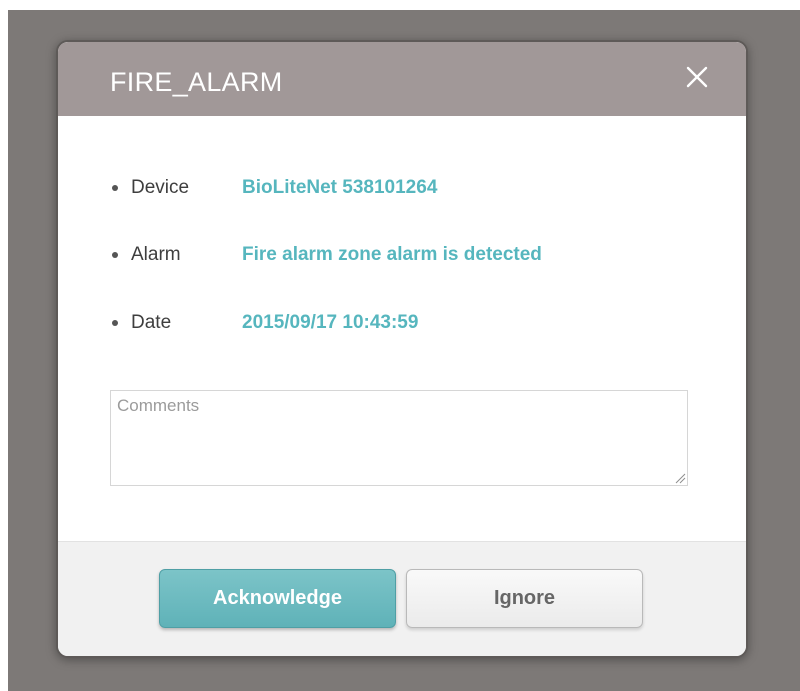 The width and height of the screenshot is (800, 691). Describe the element at coordinates (340, 187) in the screenshot. I see `device-value: BioLiteNet 538101264` at that location.